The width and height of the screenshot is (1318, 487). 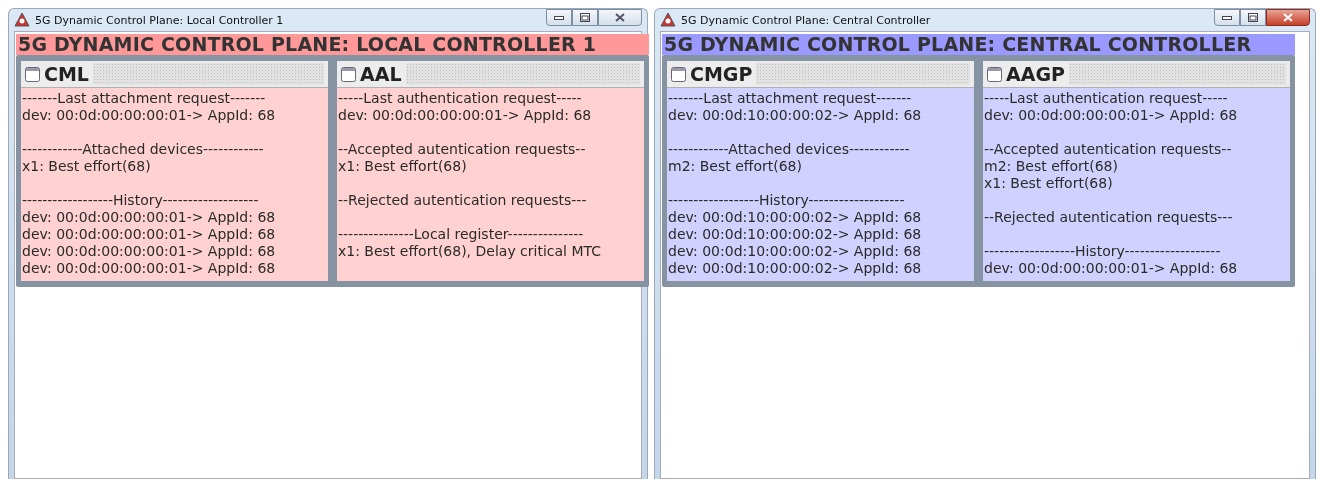 What do you see at coordinates (806, 20) in the screenshot?
I see `window-title: 5G Dynamic Control Plane: Central Controller` at bounding box center [806, 20].